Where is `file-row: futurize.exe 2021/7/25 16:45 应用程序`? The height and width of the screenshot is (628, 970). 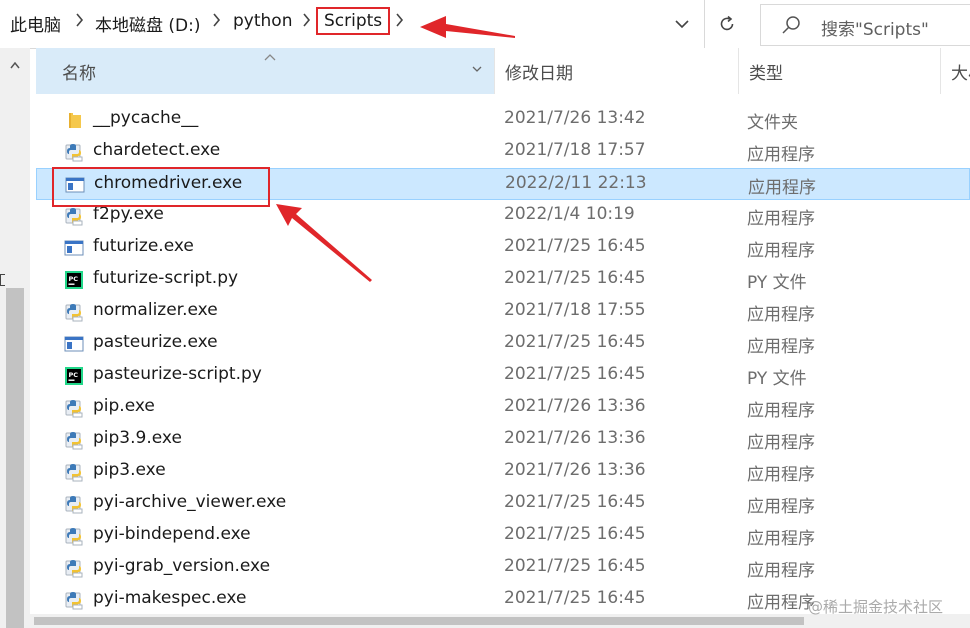 file-row: futurize.exe 2021/7/25 16:45 应用程序 is located at coordinates (503, 248).